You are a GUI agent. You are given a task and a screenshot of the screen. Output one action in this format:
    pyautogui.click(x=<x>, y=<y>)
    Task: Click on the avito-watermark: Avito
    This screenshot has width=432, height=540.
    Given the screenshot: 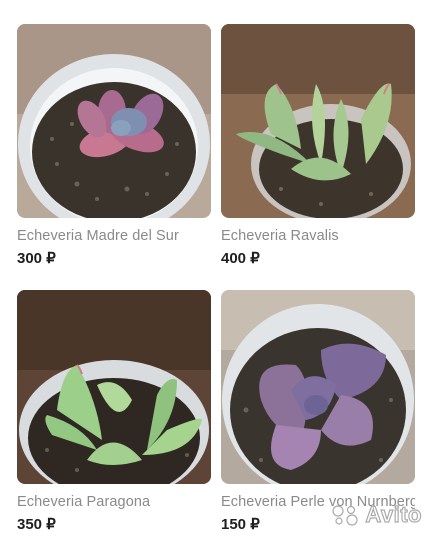 What is the action you would take?
    pyautogui.click(x=376, y=514)
    